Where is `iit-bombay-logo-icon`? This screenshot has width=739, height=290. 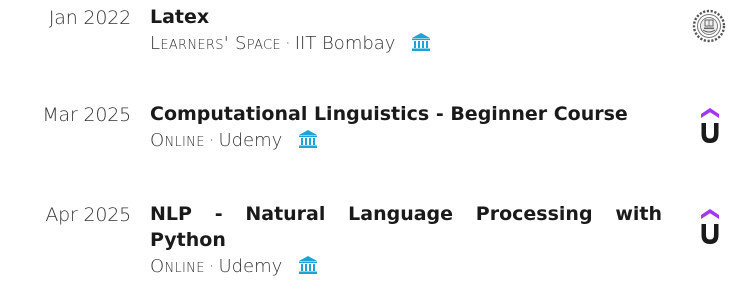 iit-bombay-logo-icon is located at coordinates (709, 26).